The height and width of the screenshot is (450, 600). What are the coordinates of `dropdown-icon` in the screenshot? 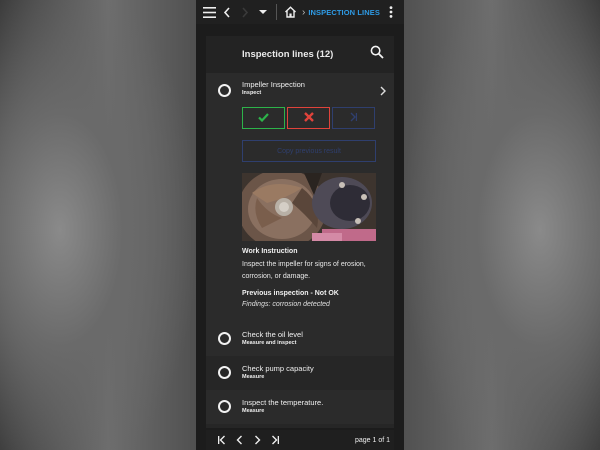 It's located at (263, 12).